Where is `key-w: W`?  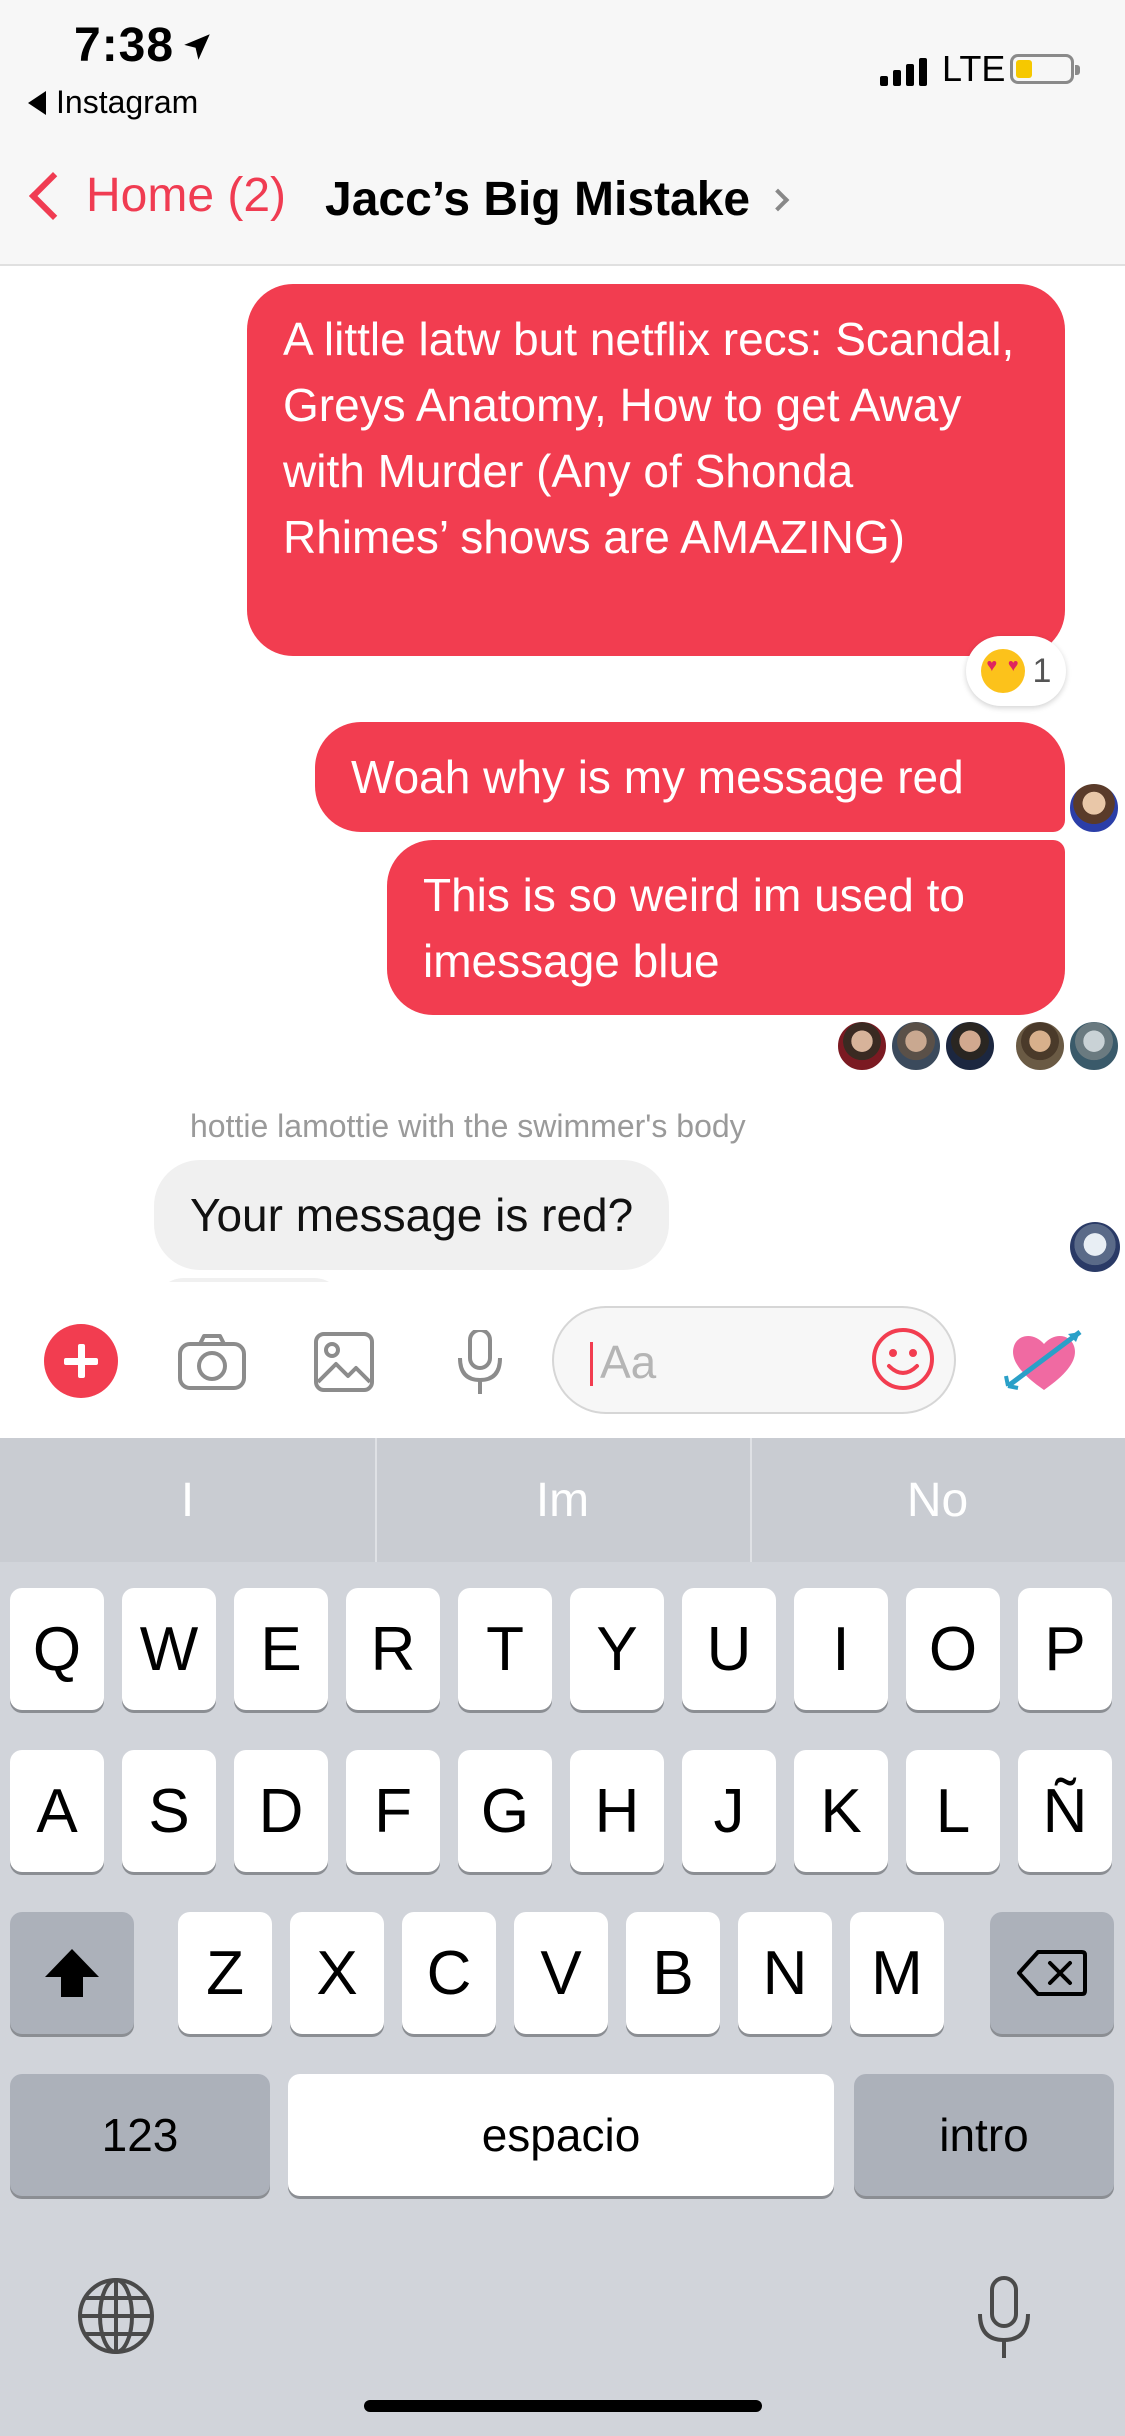
key-w: W is located at coordinates (169, 1649).